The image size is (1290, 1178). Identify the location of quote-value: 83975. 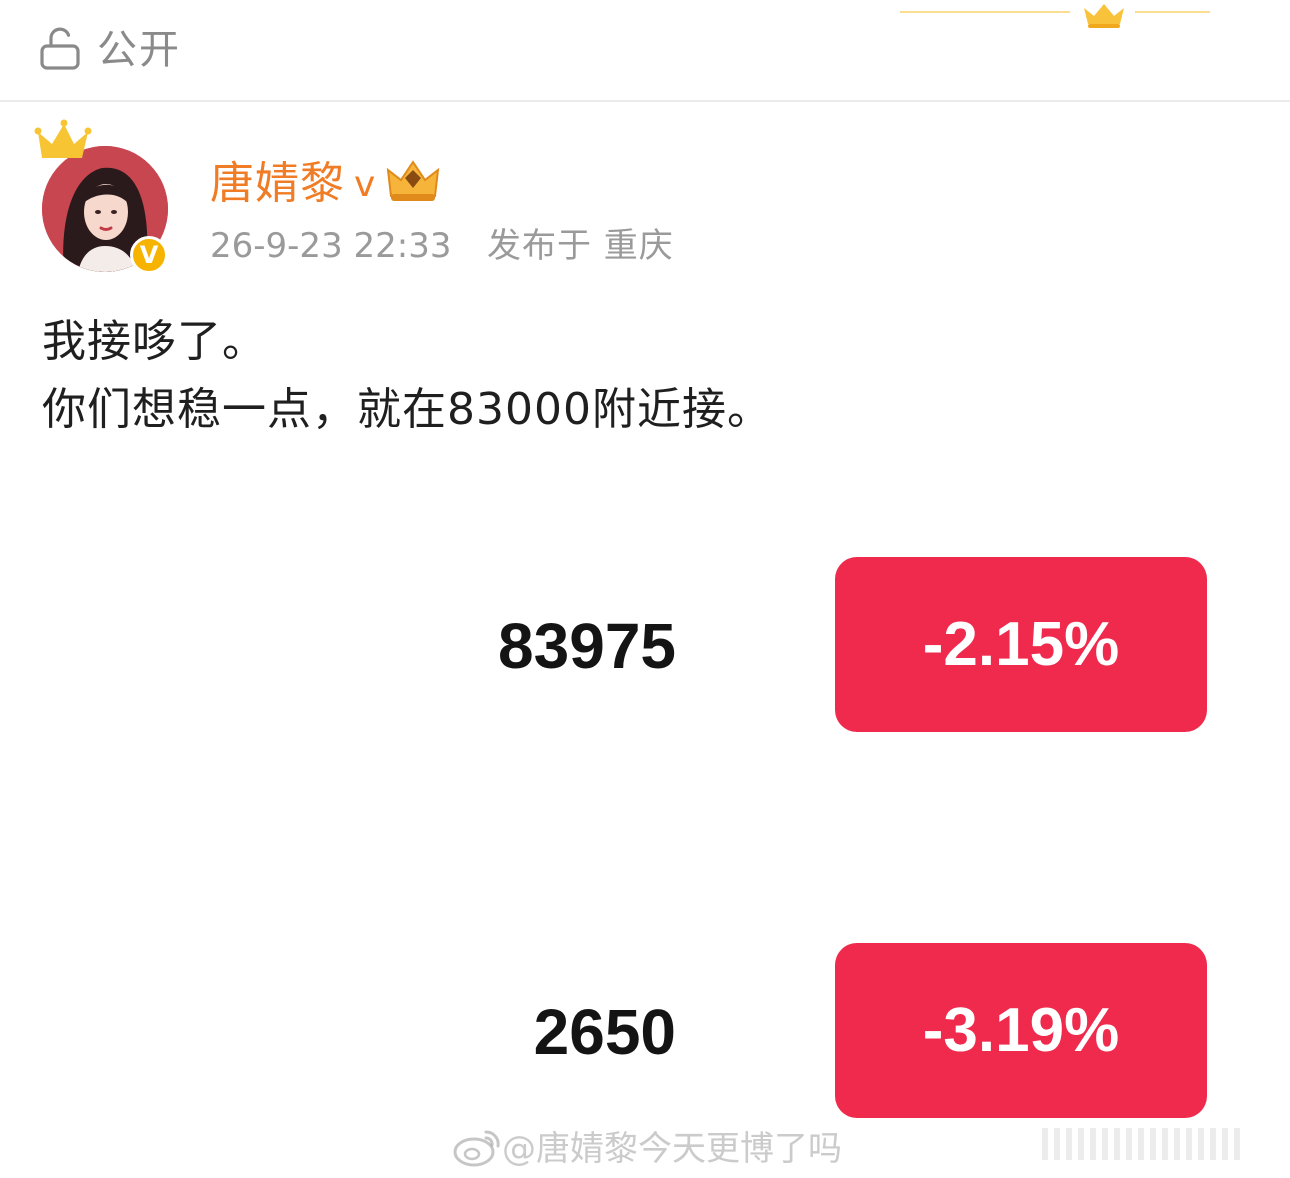
(587, 646).